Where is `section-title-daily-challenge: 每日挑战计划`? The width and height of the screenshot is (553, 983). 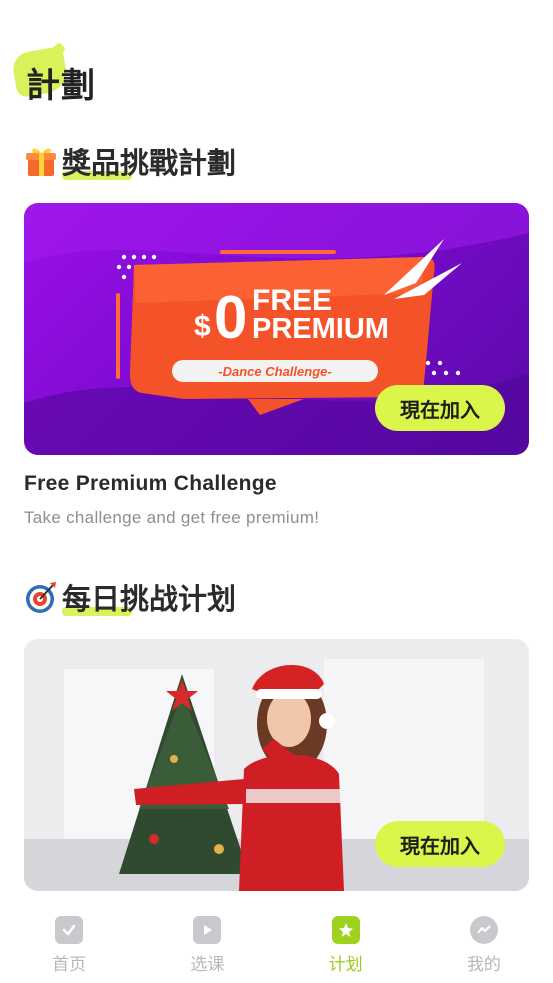
section-title-daily-challenge: 每日挑战计划 is located at coordinates (130, 597).